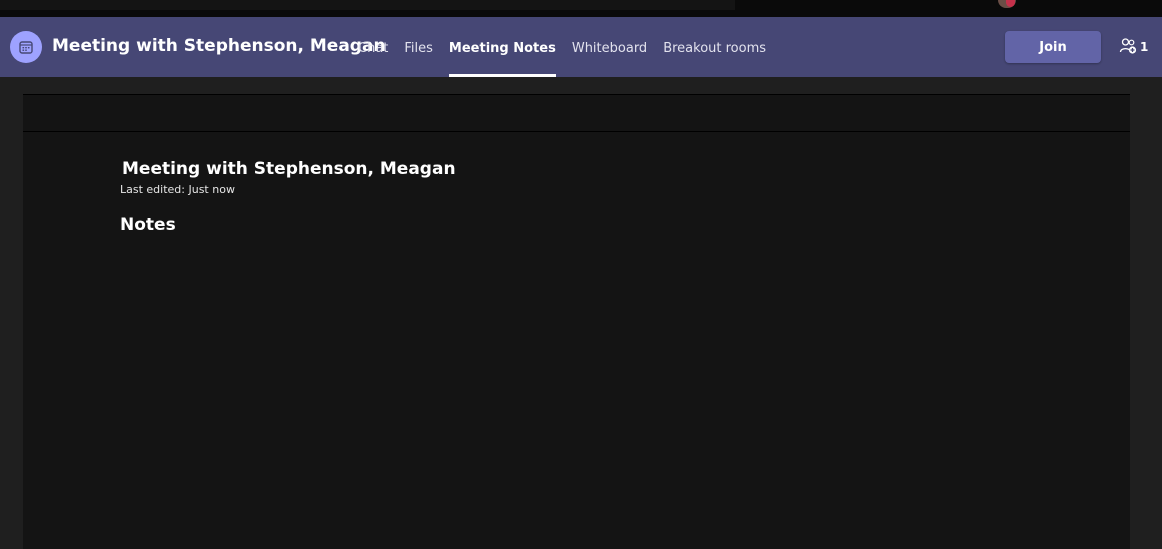 This screenshot has width=1162, height=549. Describe the element at coordinates (576, 131) in the screenshot. I see `toolbar-divider` at that location.